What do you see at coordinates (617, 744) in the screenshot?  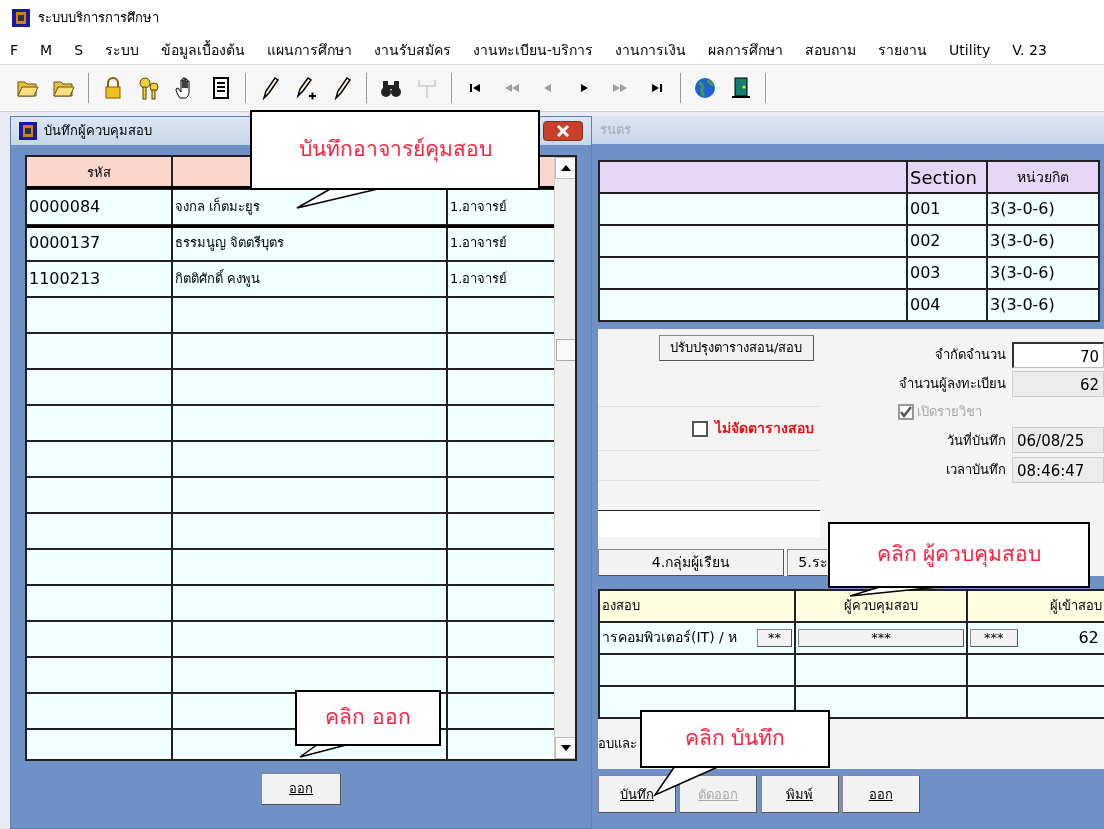 I see `note-text: อบและ` at bounding box center [617, 744].